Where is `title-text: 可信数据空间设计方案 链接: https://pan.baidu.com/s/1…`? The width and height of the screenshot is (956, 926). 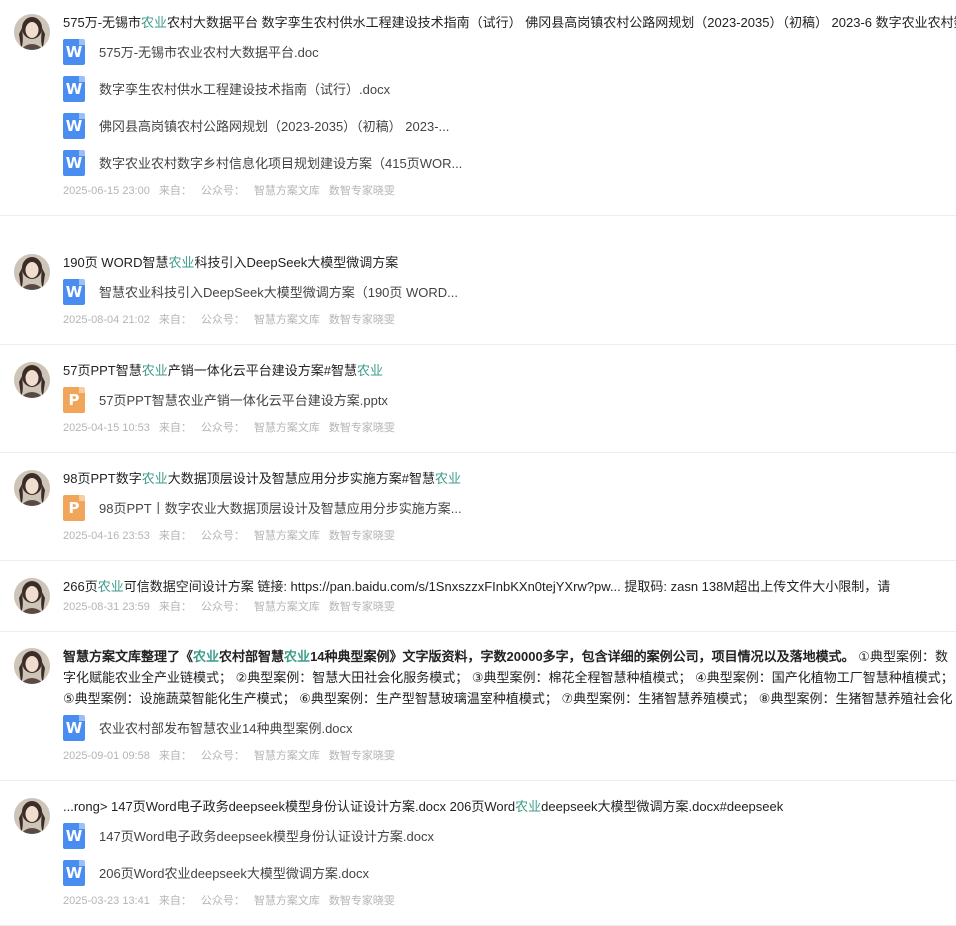 title-text: 可信数据空间设计方案 链接: https://pan.baidu.com/s/1… is located at coordinates (507, 586).